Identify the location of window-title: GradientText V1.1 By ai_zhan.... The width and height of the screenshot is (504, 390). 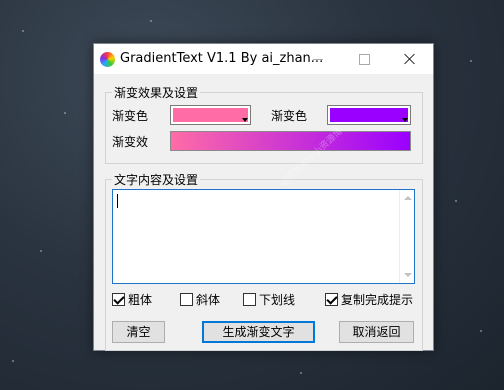
(222, 58).